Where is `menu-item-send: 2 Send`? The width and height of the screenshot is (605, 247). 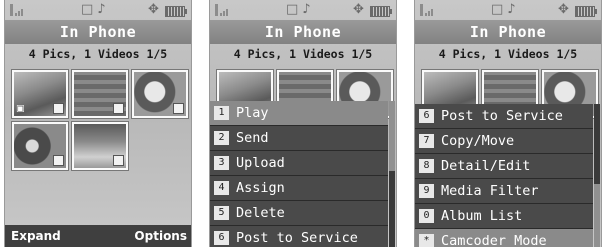
menu-item-send: 2 Send is located at coordinates (299, 138).